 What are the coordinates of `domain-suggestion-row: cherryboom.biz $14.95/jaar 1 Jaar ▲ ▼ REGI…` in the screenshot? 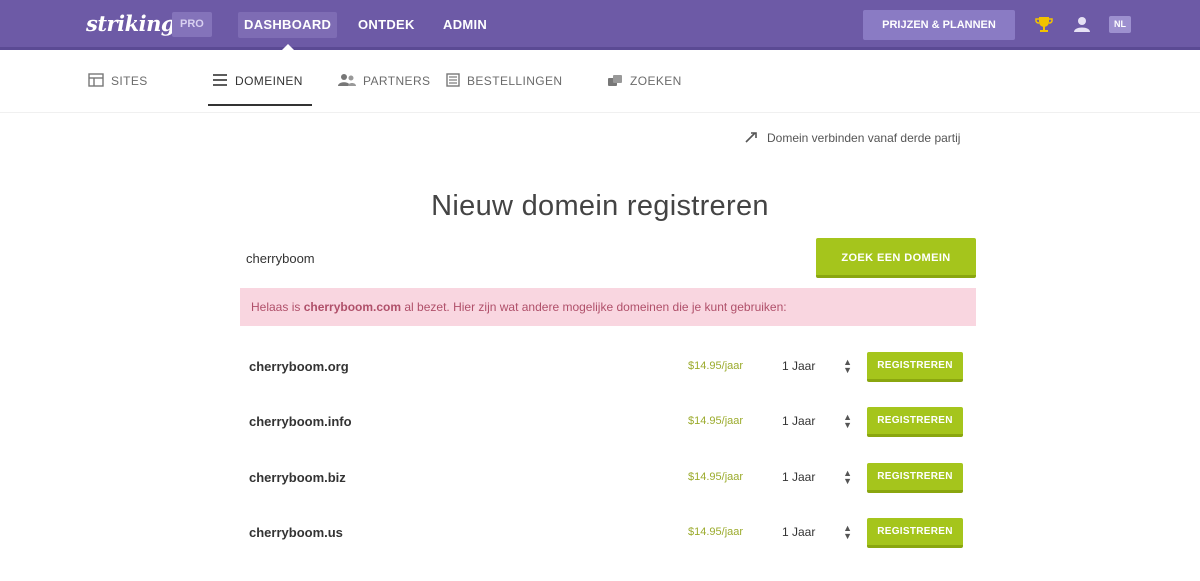 It's located at (608, 478).